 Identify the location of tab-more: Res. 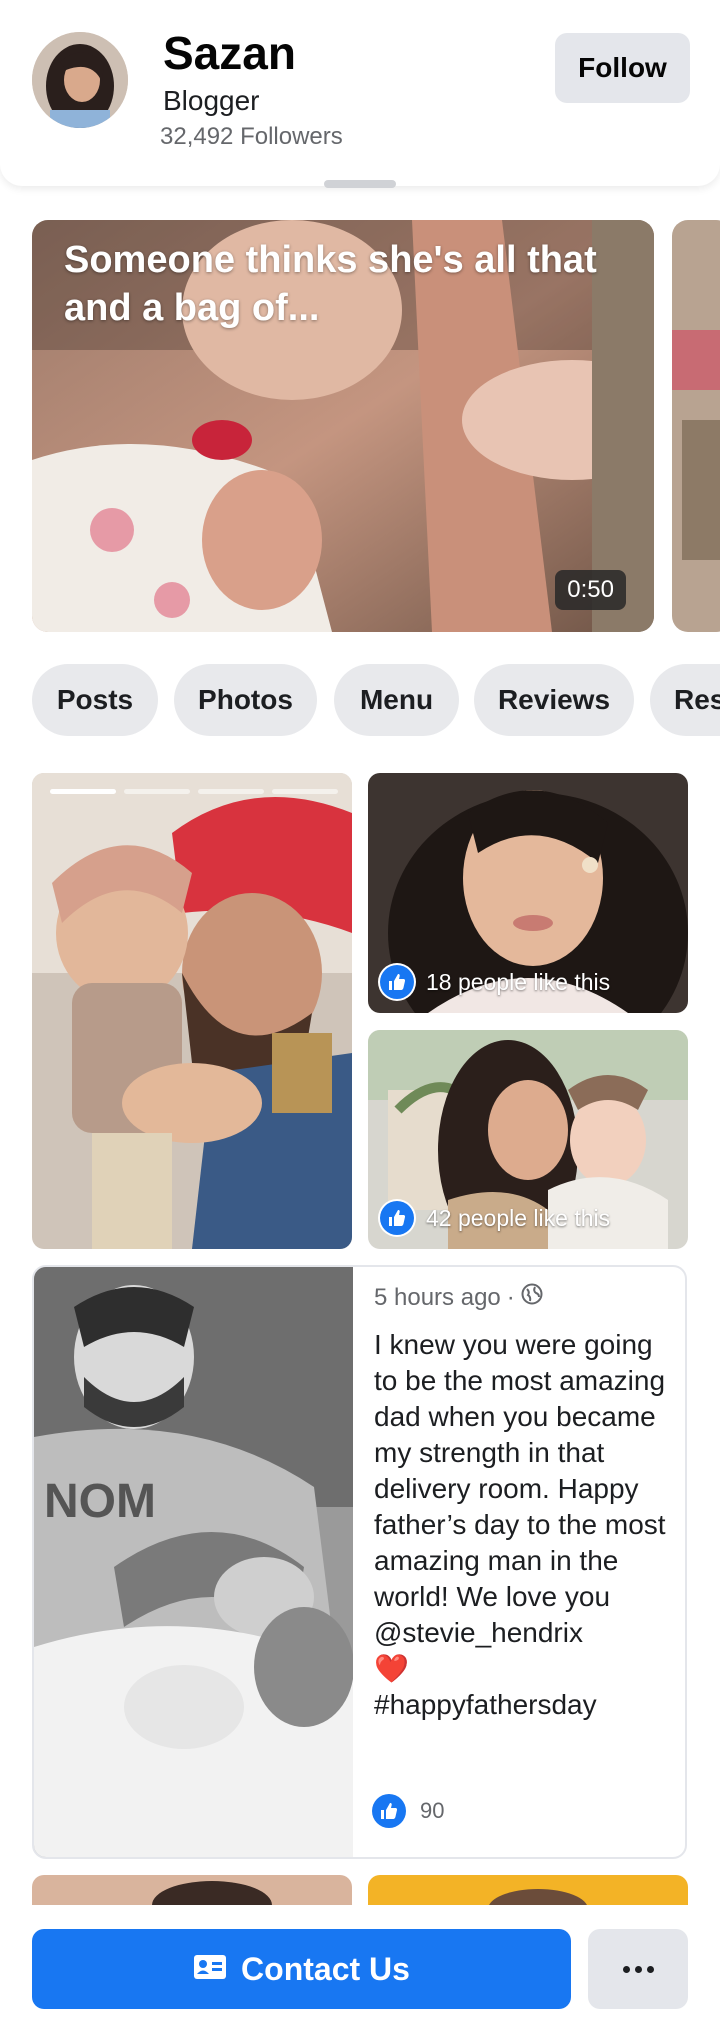
(685, 700).